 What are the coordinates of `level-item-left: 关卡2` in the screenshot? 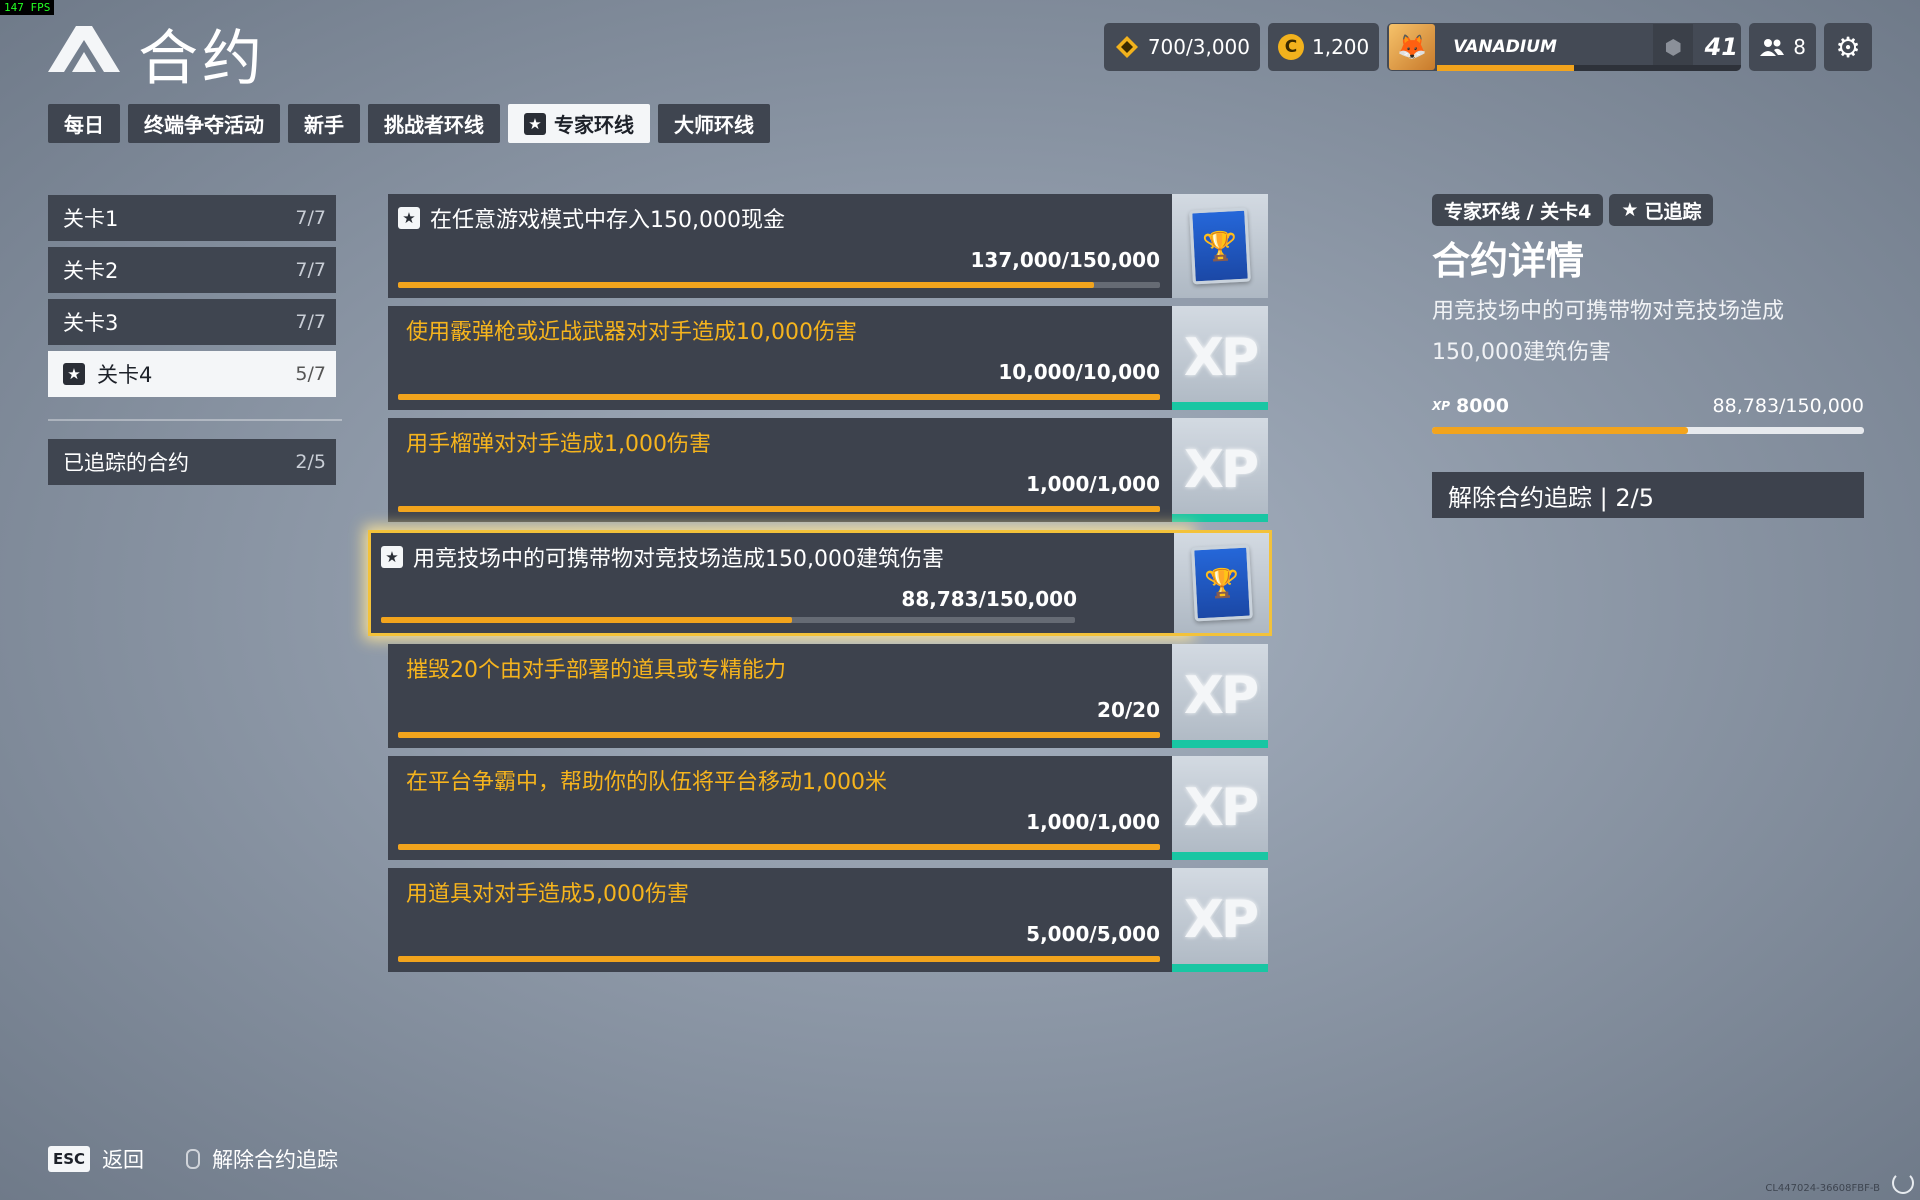 It's located at (90, 270).